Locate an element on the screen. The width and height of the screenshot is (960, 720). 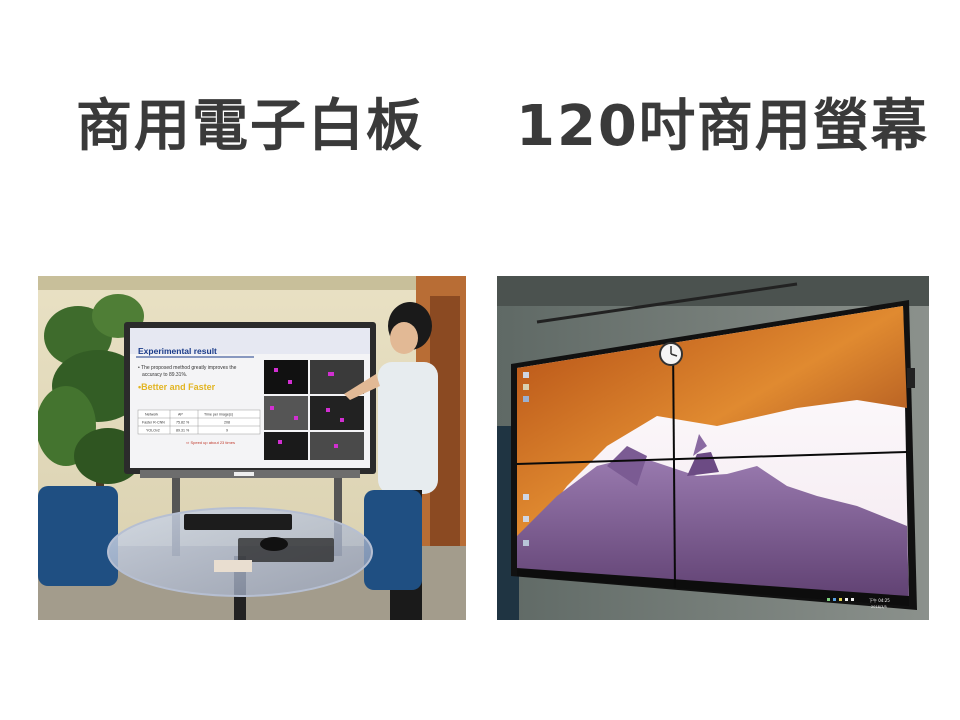
slide-heading: Experimental result is located at coordinates (177, 351).